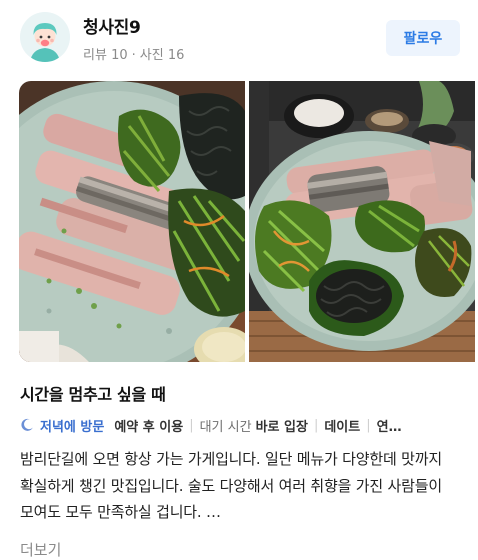 This screenshot has height=560, width=478. Describe the element at coordinates (176, 55) in the screenshot. I see `photo-count: 16` at that location.